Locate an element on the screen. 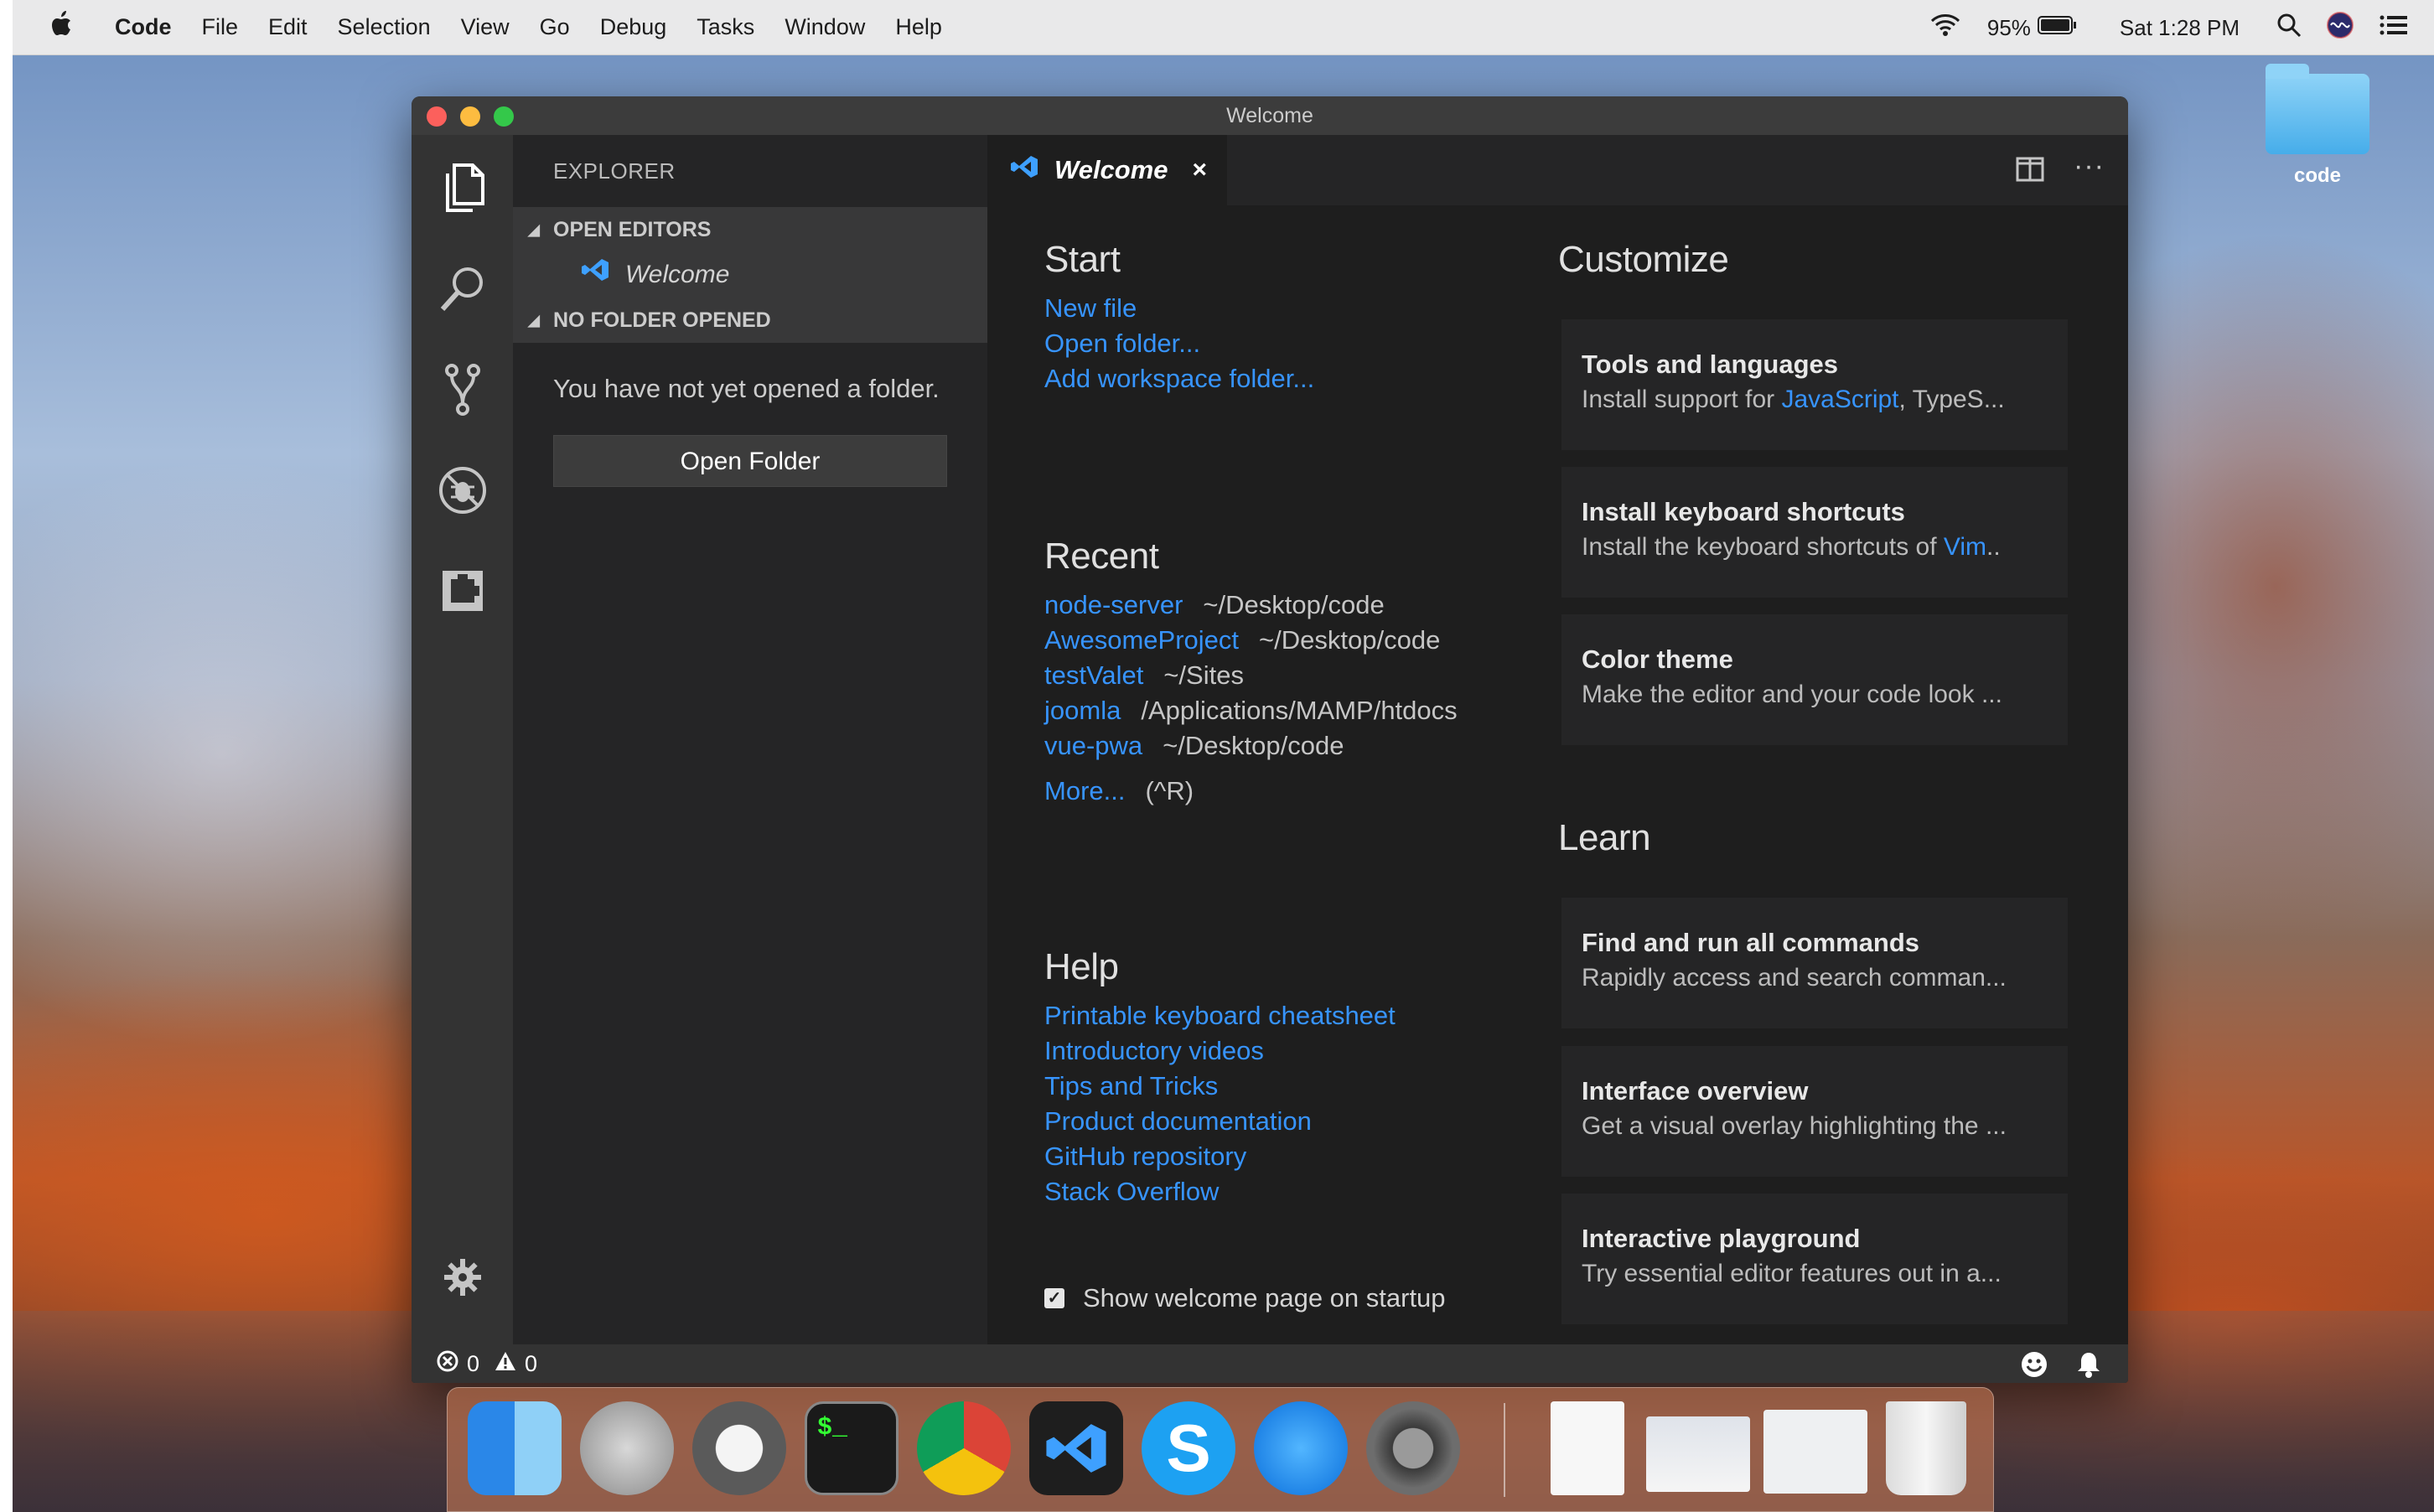 The height and width of the screenshot is (1512, 2434). recent-item: vue-pwa ~/Desktop/code is located at coordinates (1251, 746).